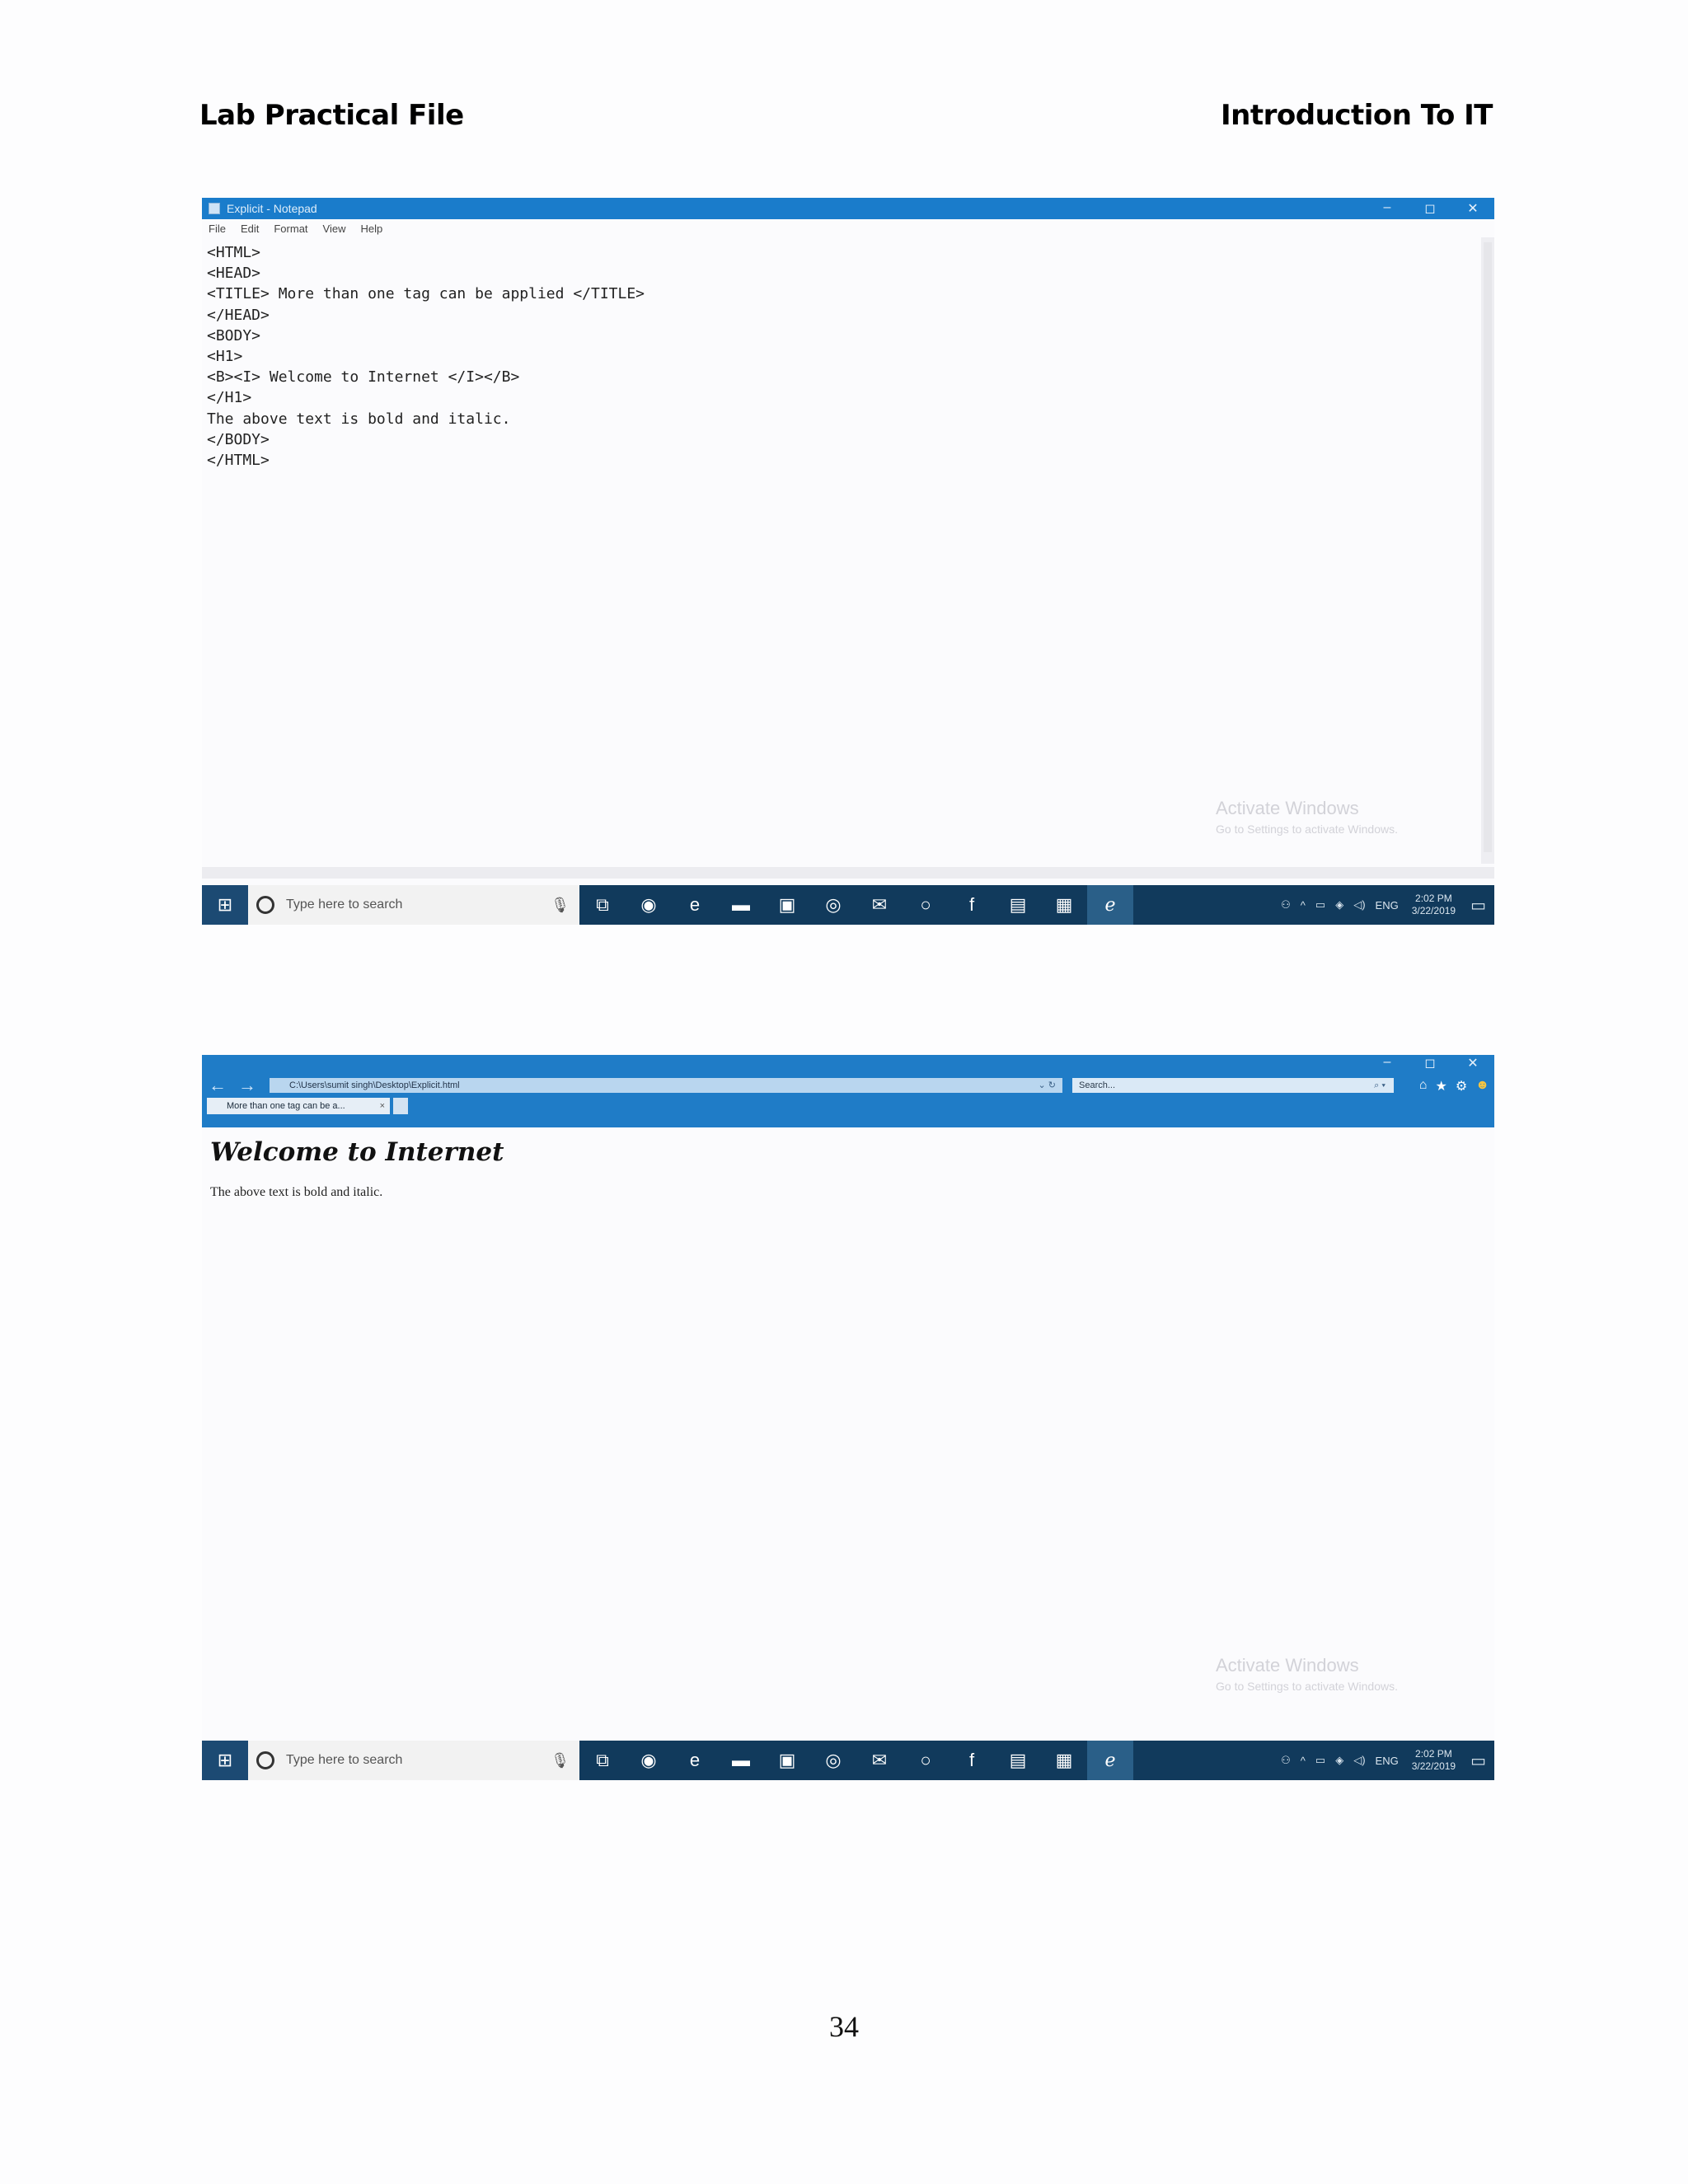  Describe the element at coordinates (602, 1760) in the screenshot. I see `task-view-icon-2: ⧉` at that location.